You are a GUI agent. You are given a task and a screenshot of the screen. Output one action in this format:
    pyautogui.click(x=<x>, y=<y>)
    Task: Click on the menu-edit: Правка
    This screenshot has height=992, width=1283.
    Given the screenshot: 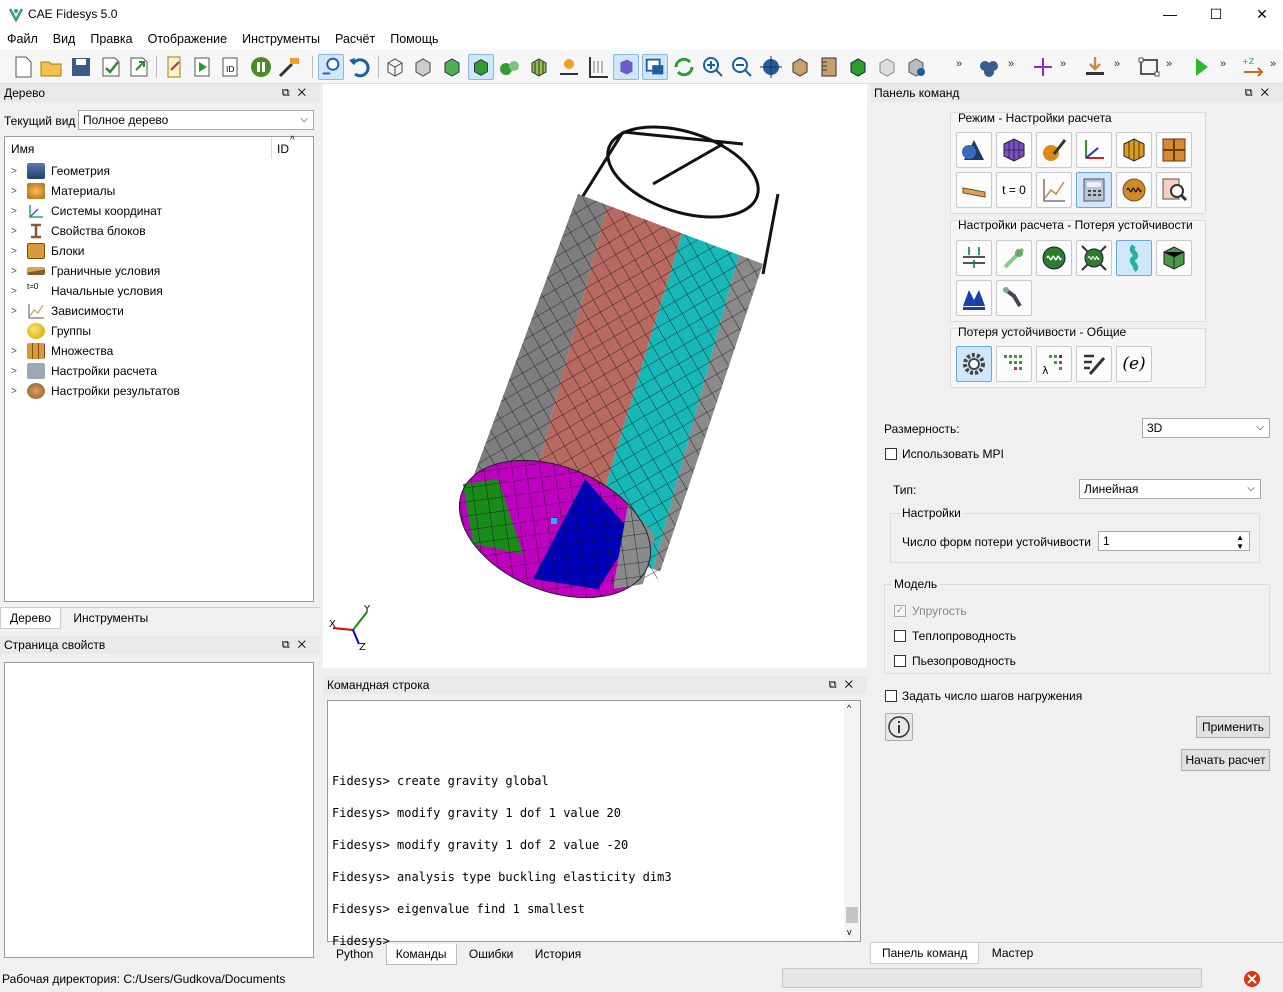 What is the action you would take?
    pyautogui.click(x=111, y=39)
    